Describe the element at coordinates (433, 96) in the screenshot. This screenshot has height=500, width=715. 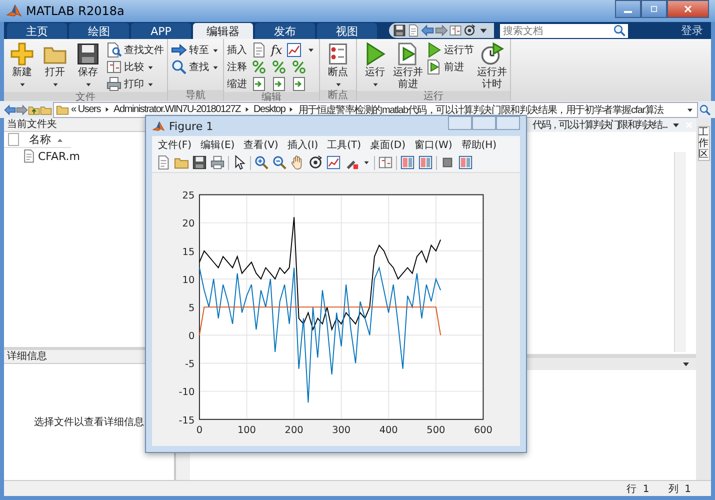
I see `group-label: 运行` at that location.